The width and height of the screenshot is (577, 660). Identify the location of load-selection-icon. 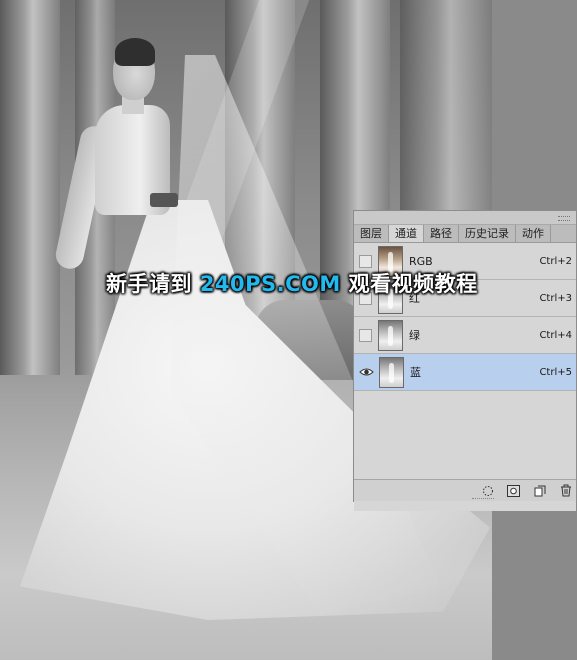
(487, 490).